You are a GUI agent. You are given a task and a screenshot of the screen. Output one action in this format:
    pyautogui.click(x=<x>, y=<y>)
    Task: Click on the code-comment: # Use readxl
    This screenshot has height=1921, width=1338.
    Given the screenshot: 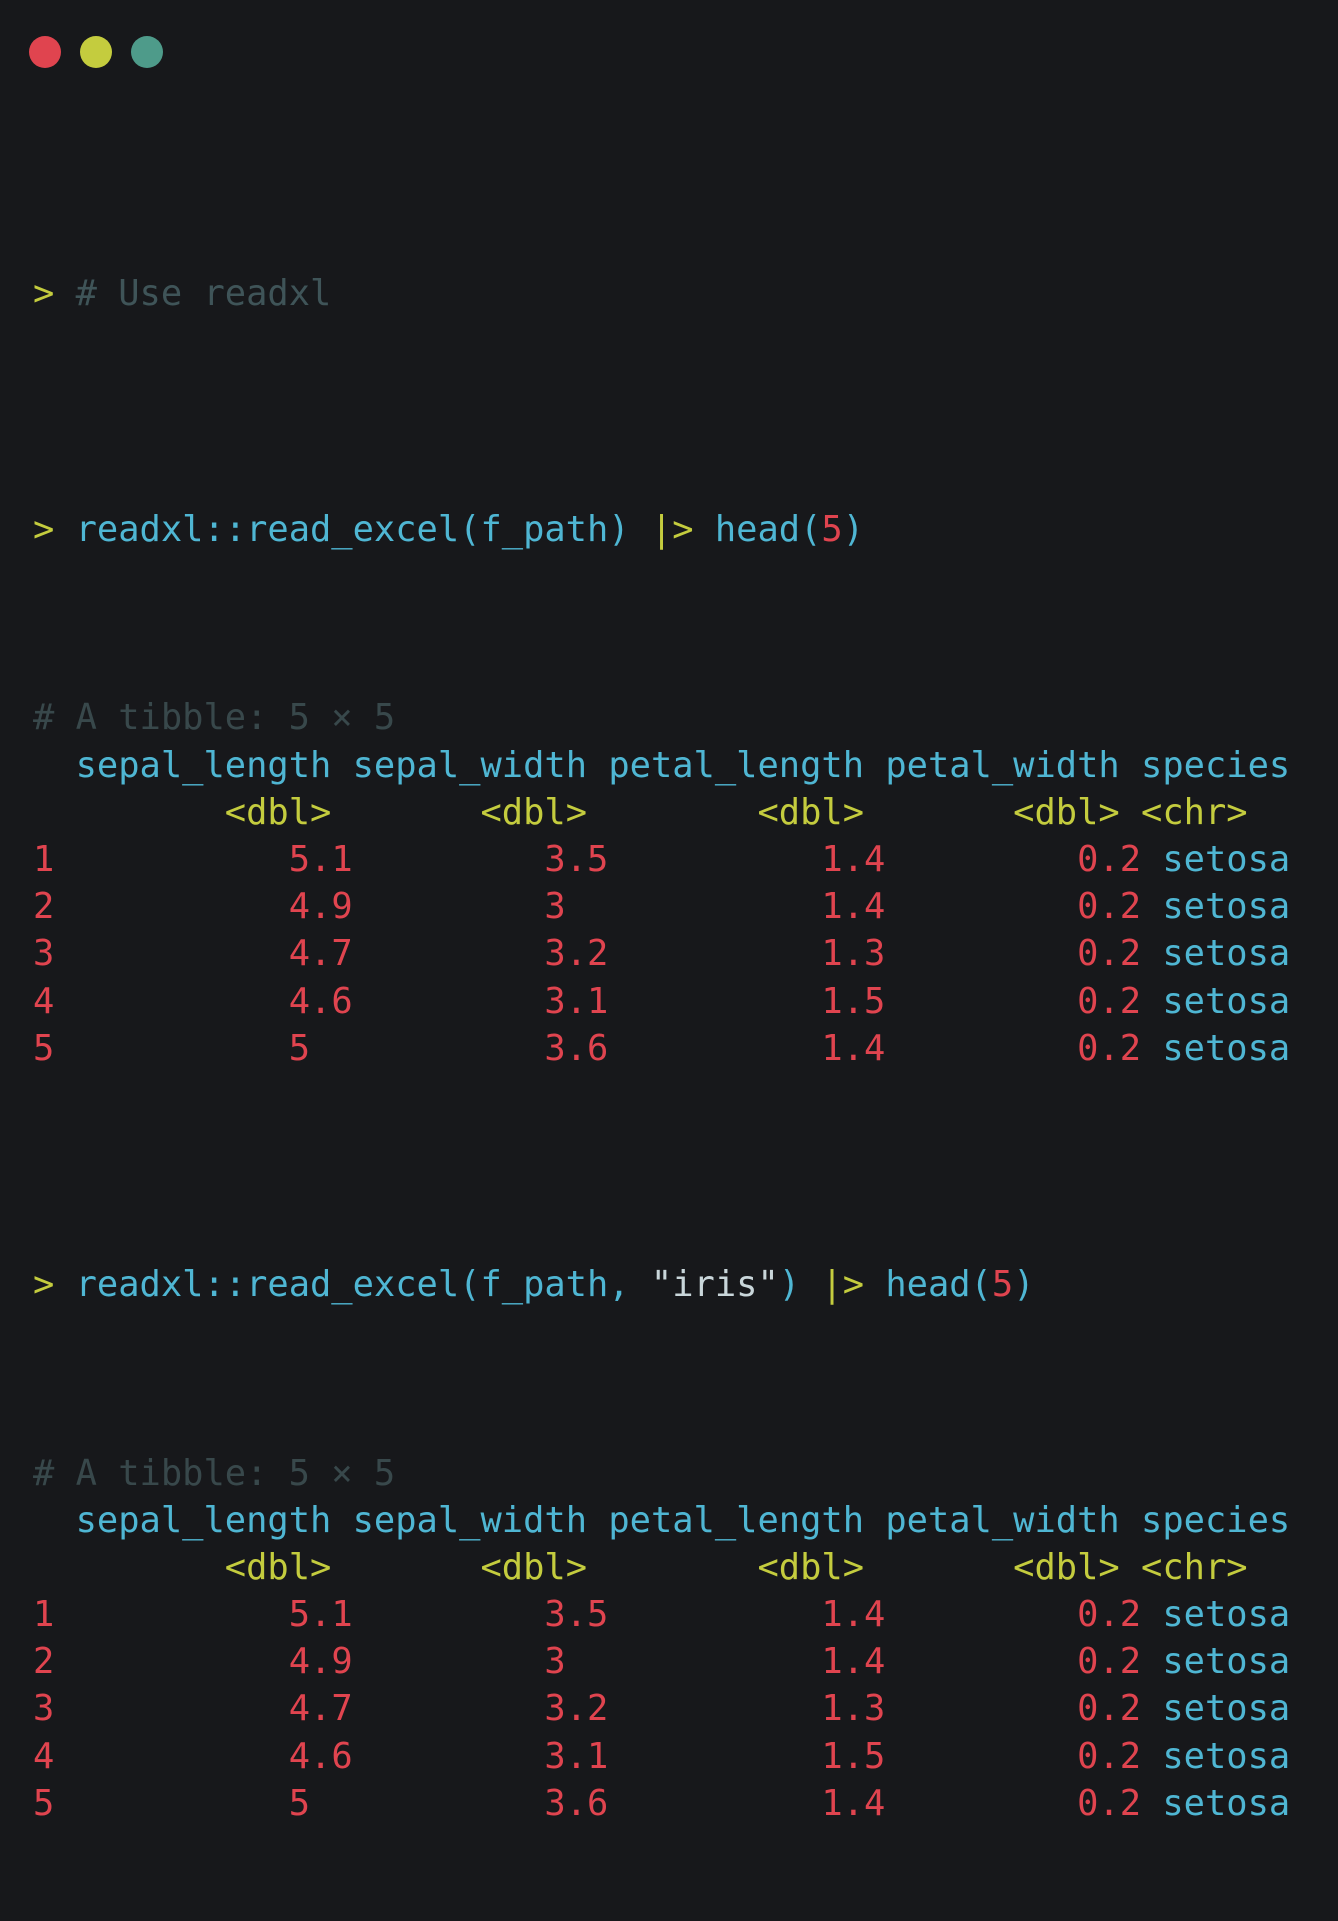 What is the action you would take?
    pyautogui.click(x=203, y=293)
    